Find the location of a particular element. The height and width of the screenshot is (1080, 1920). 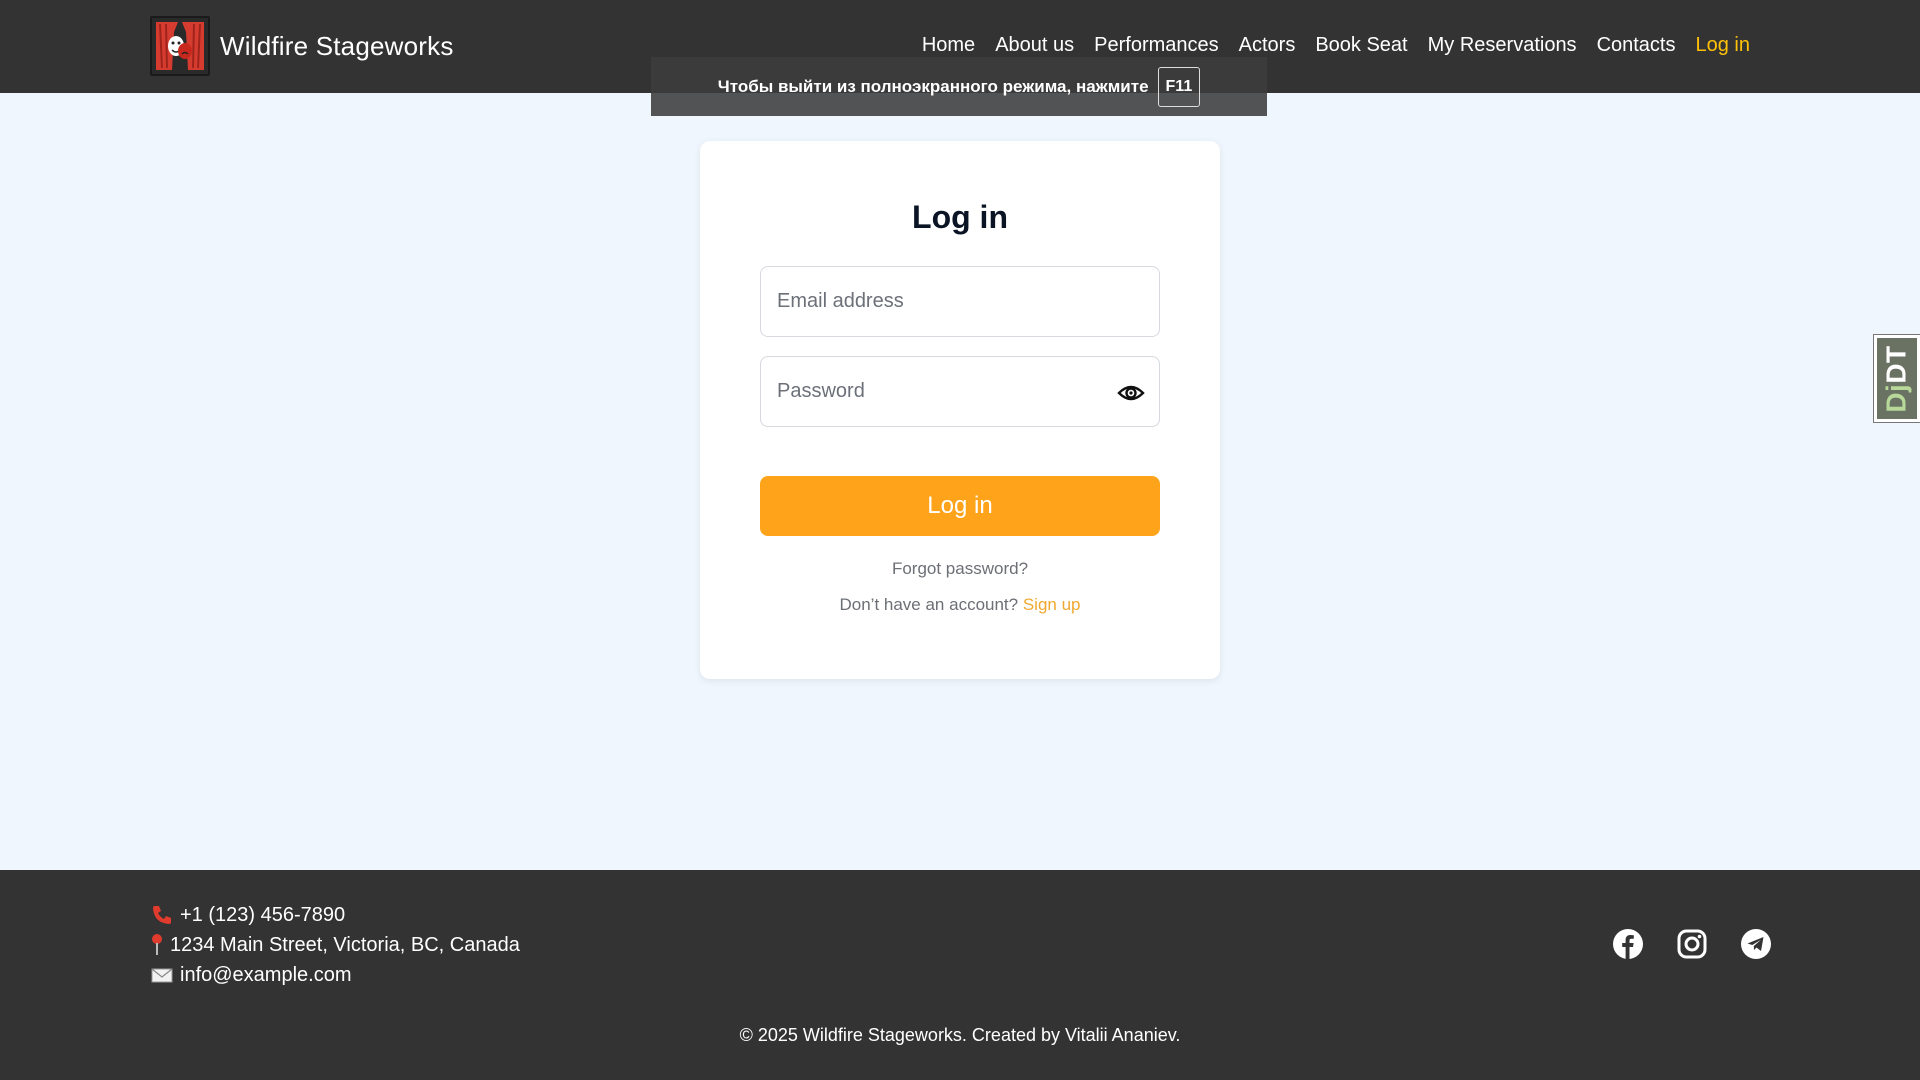

social-links is located at coordinates (1692, 944).